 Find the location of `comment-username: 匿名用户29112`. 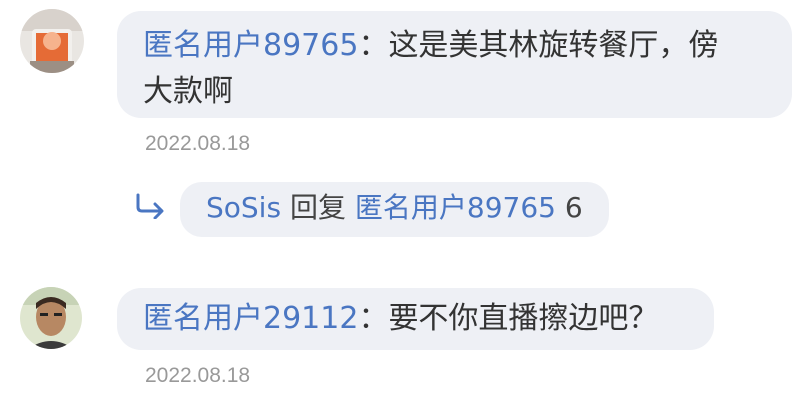

comment-username: 匿名用户29112 is located at coordinates (250, 318).